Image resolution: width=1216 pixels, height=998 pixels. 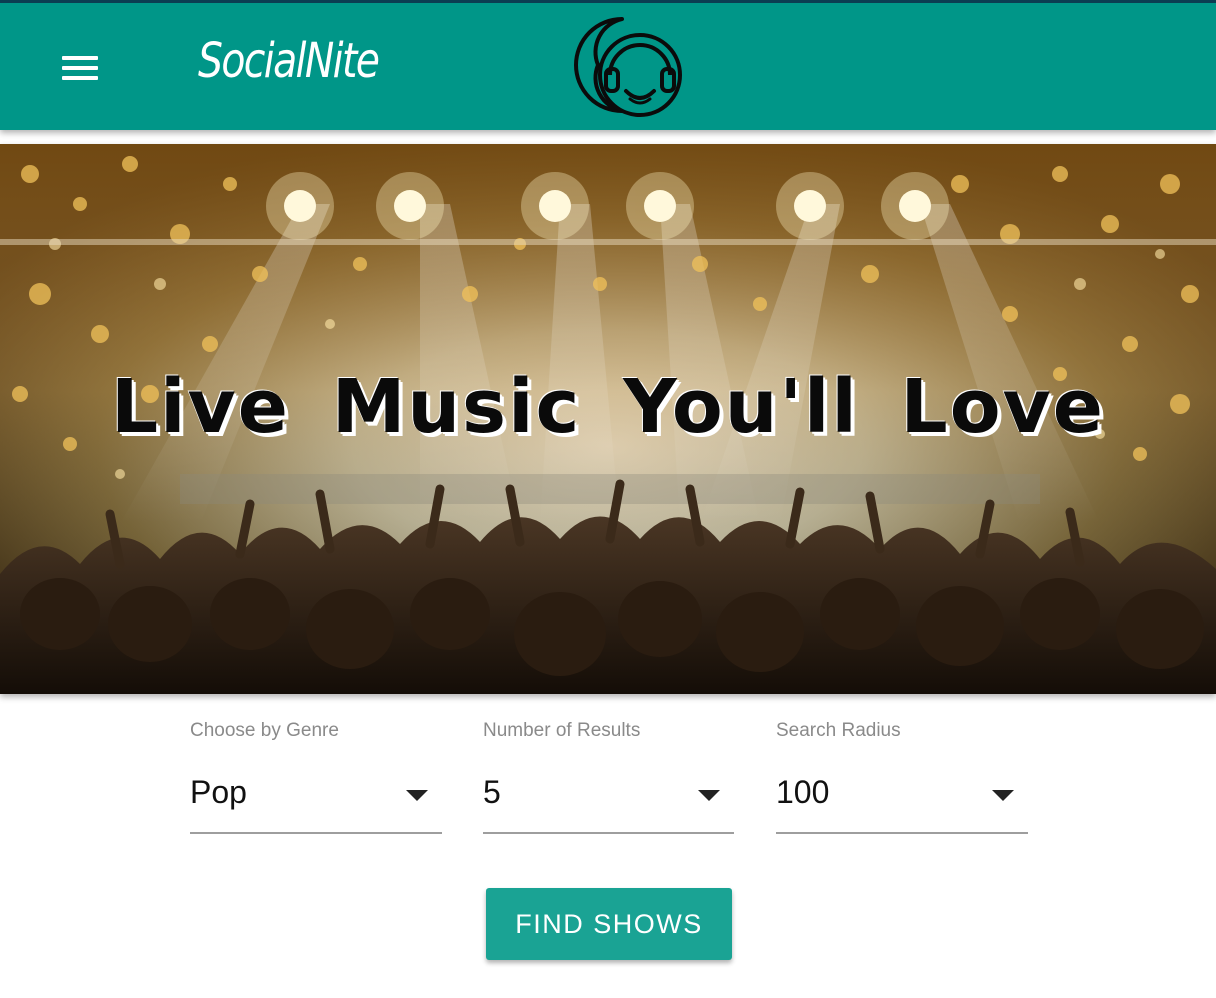 I want to click on genre-value: Pop, so click(x=218, y=792).